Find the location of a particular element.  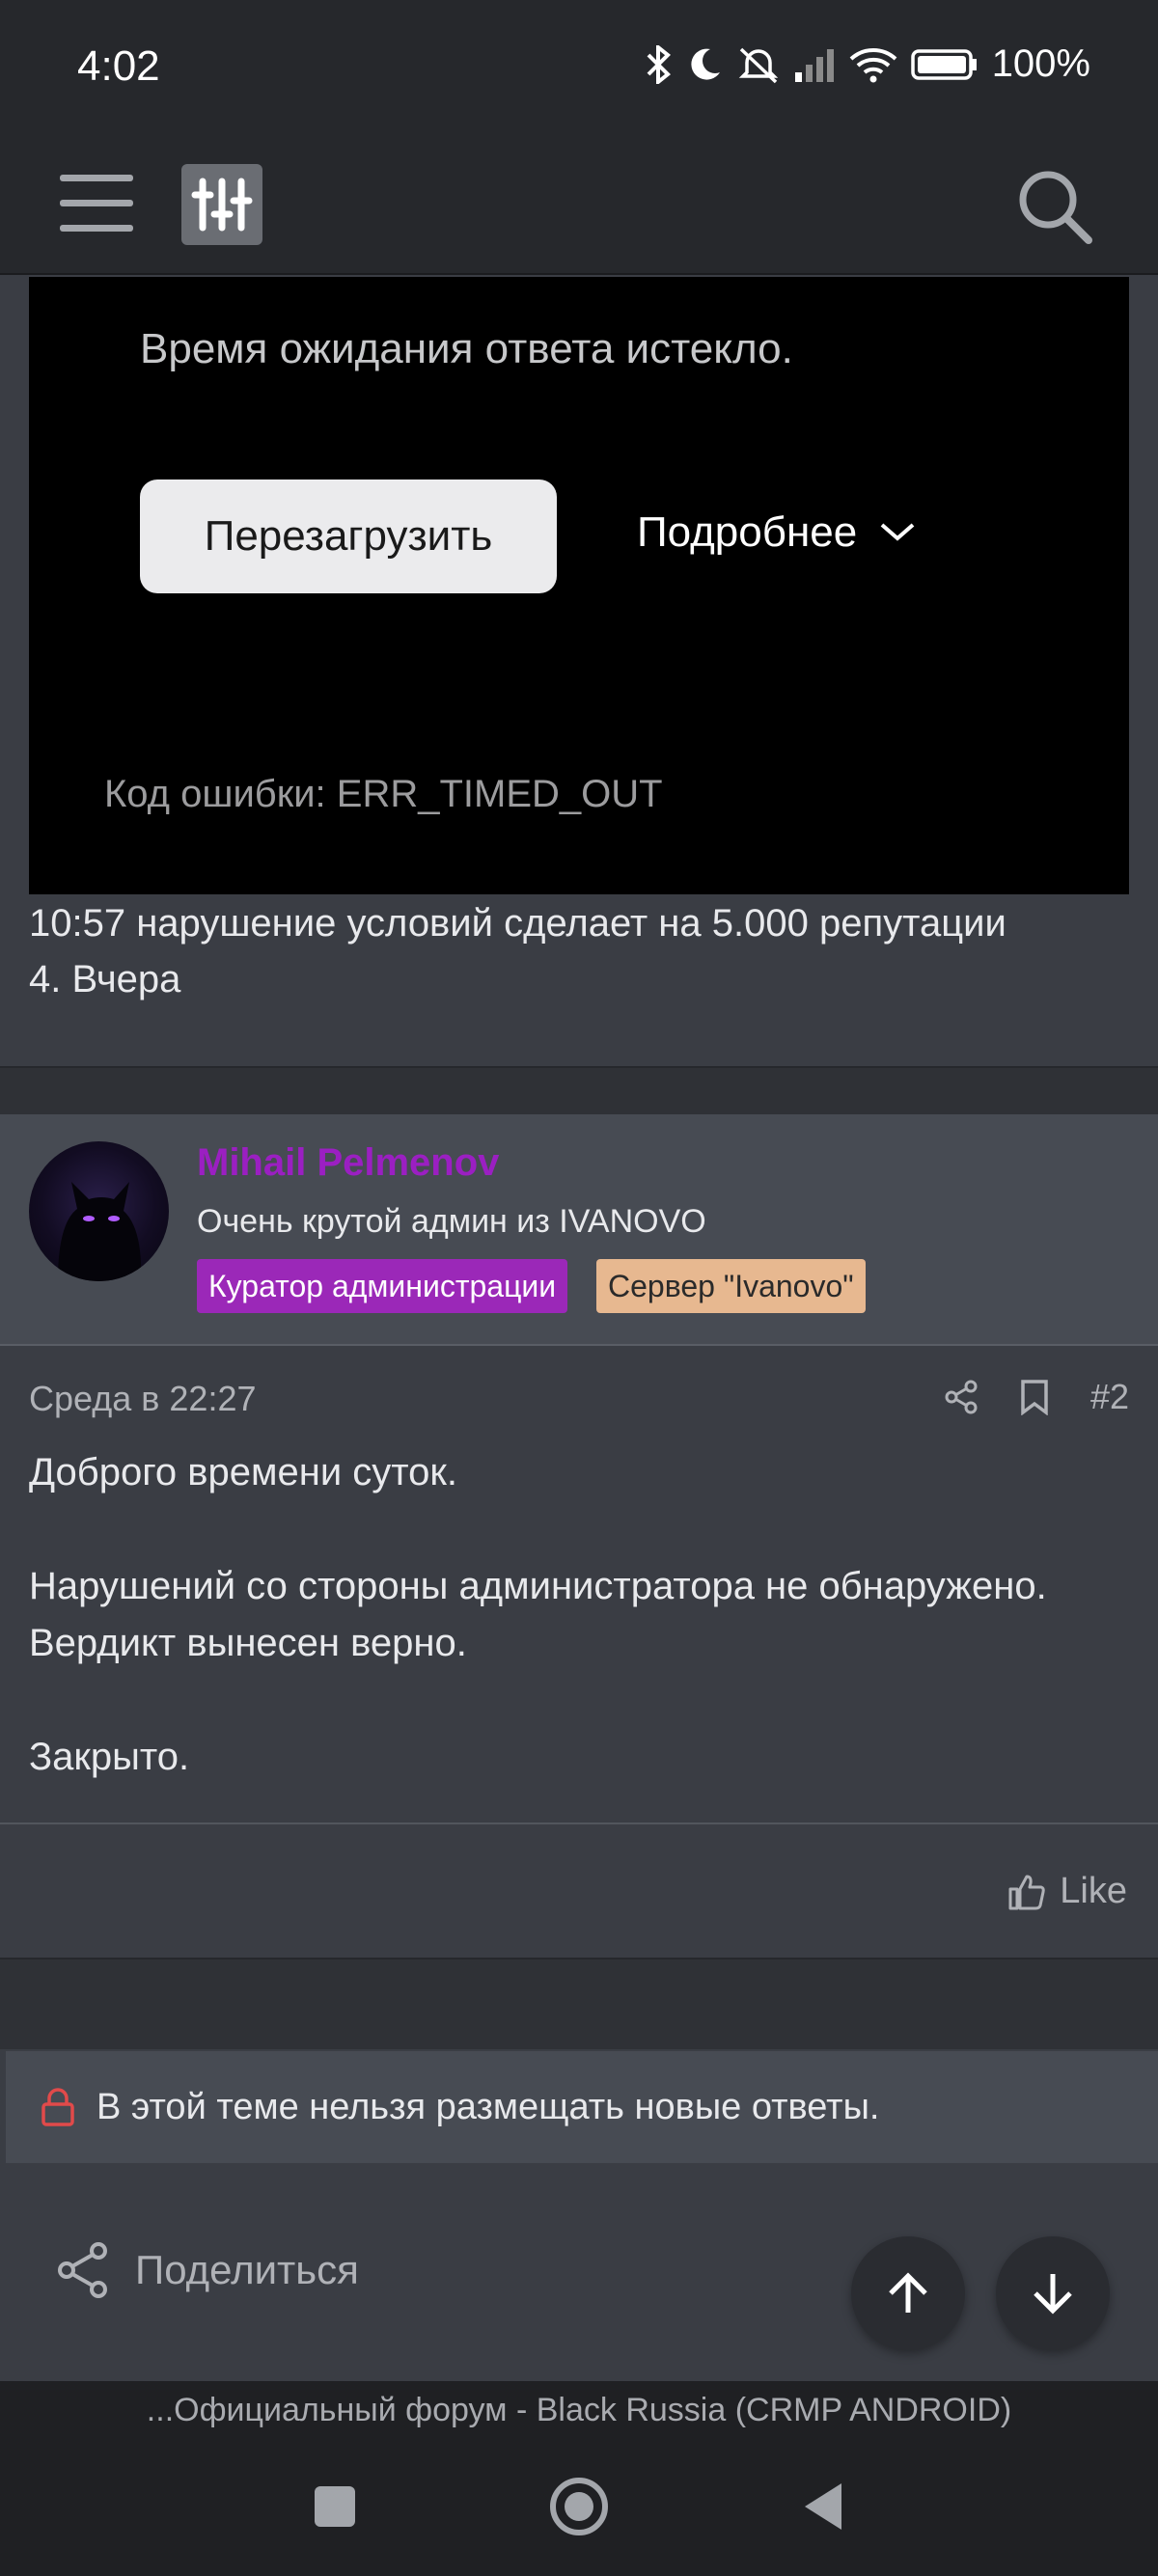

signal-icon is located at coordinates (814, 65).